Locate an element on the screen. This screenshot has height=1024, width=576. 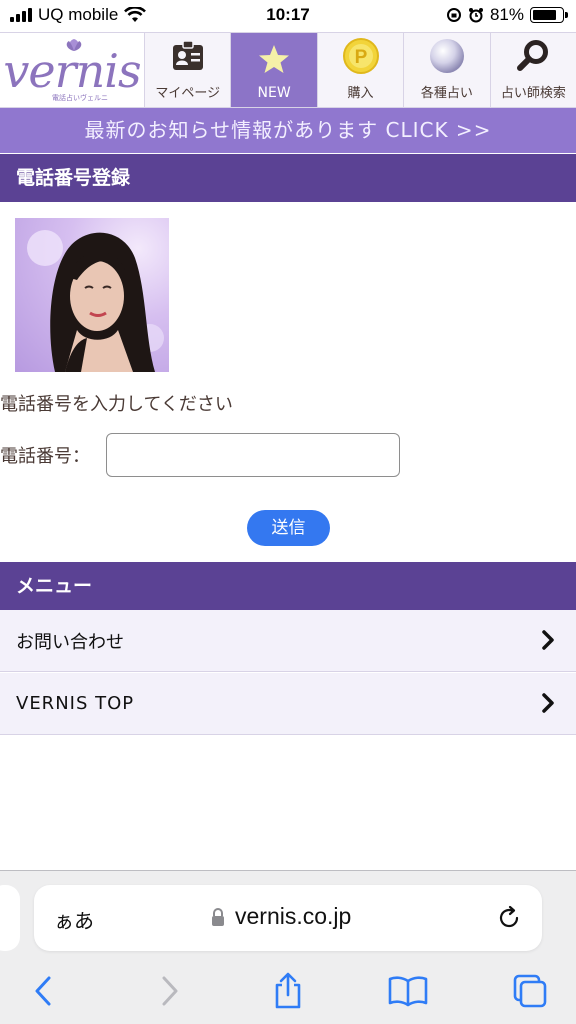
share-icon is located at coordinates (288, 990).